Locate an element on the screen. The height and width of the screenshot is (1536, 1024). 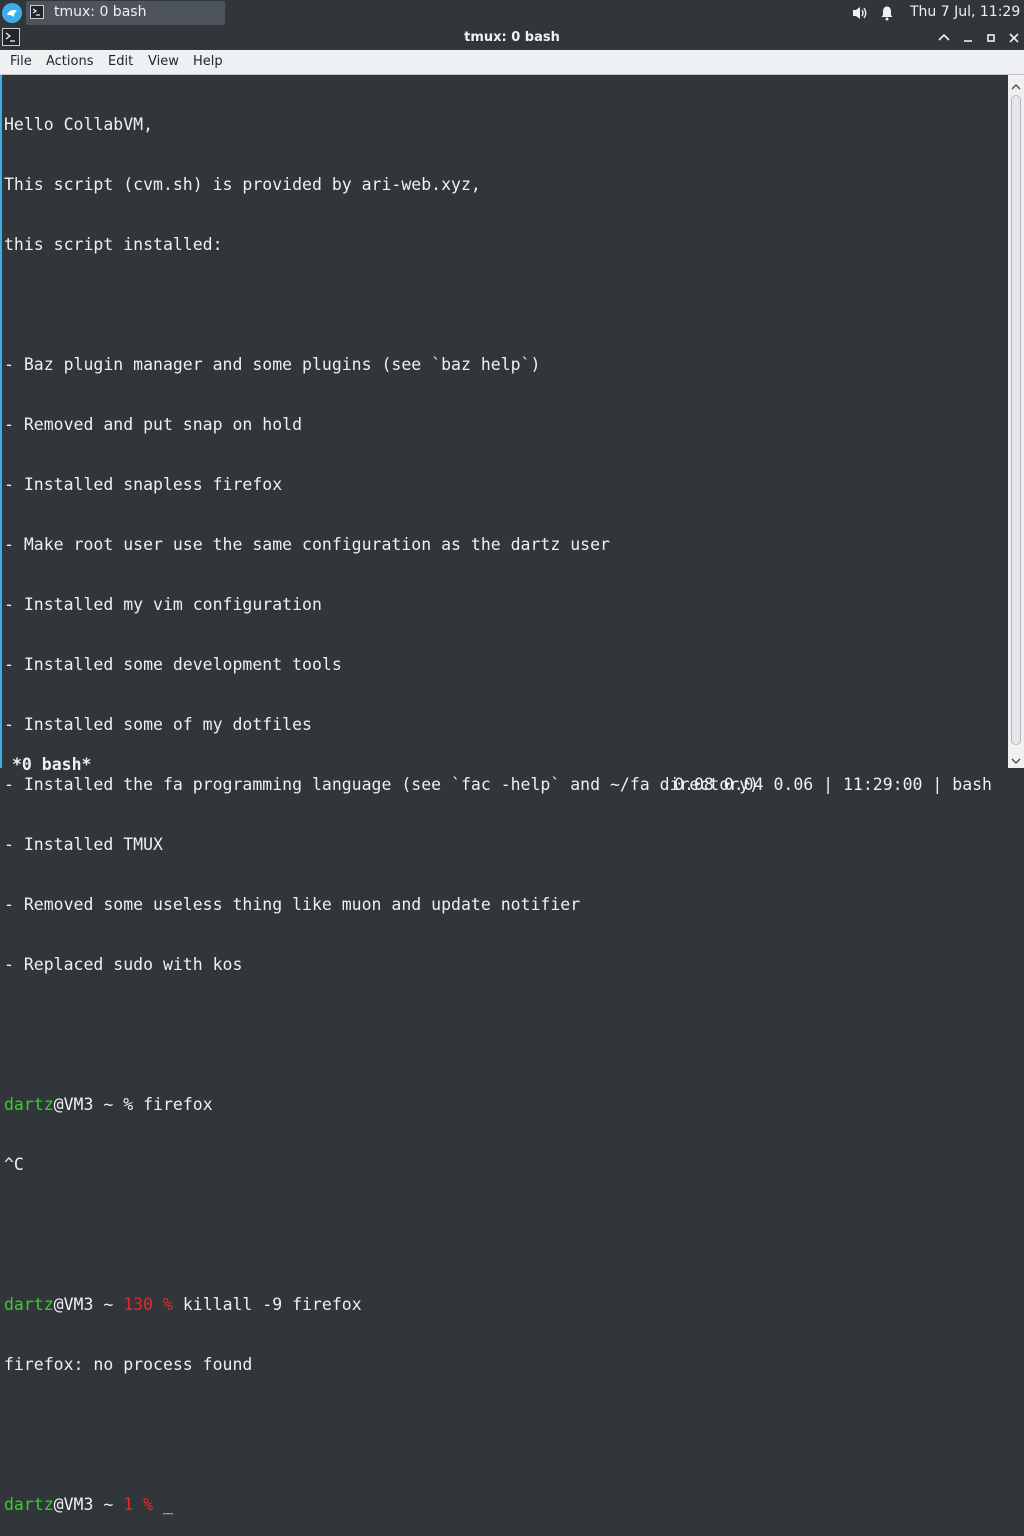
terminal-line: firefox: no process found is located at coordinates (128, 1364).